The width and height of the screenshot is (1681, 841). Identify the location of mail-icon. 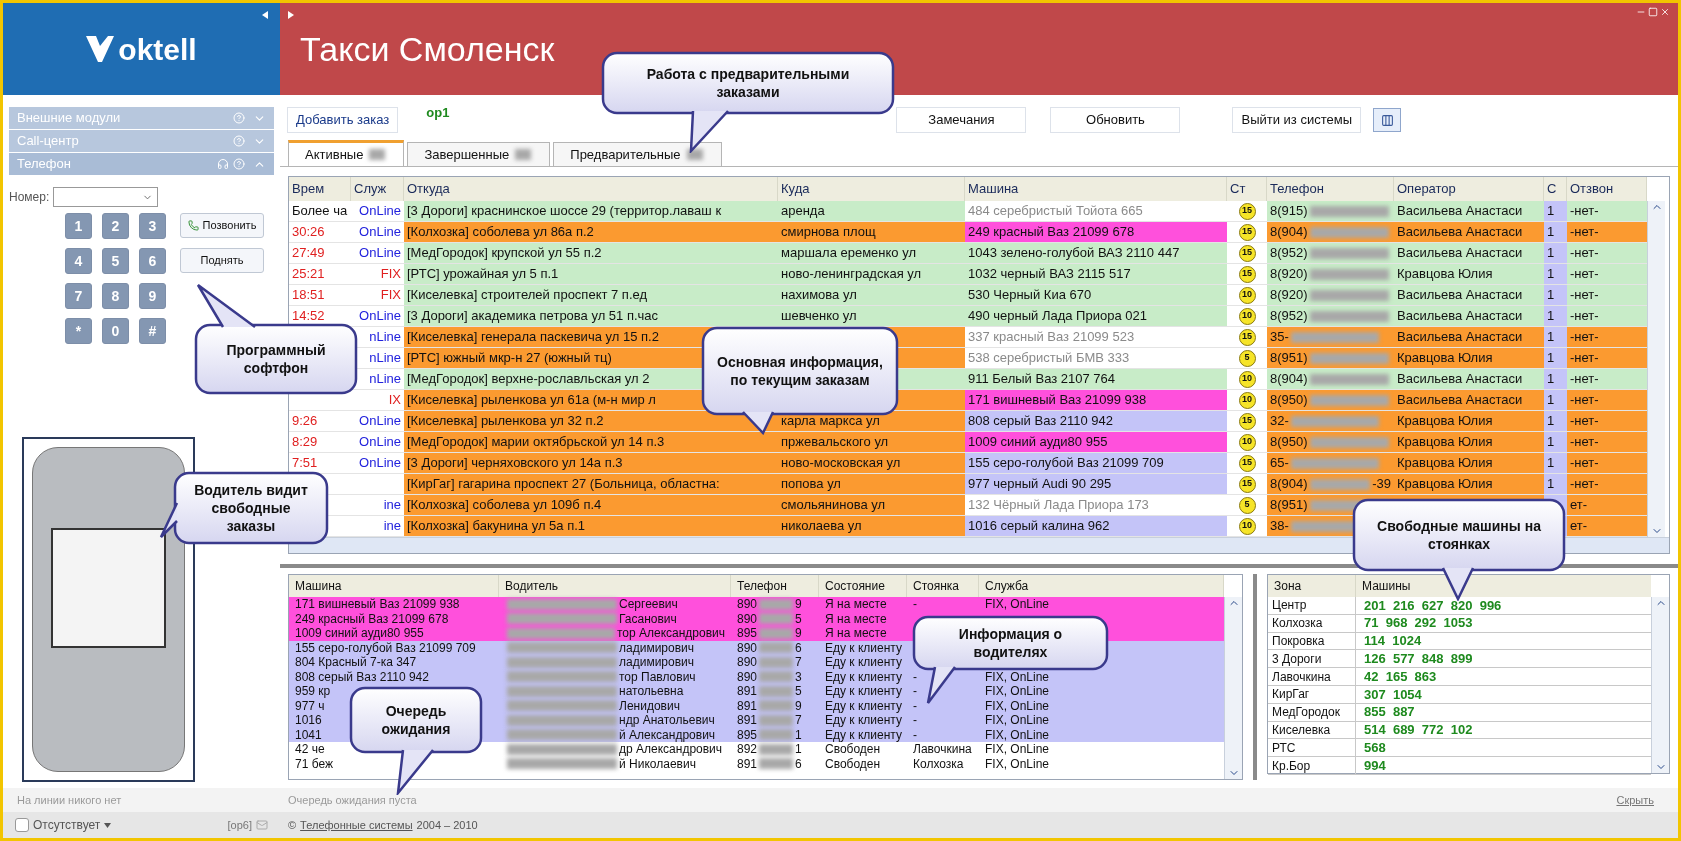
(262, 825).